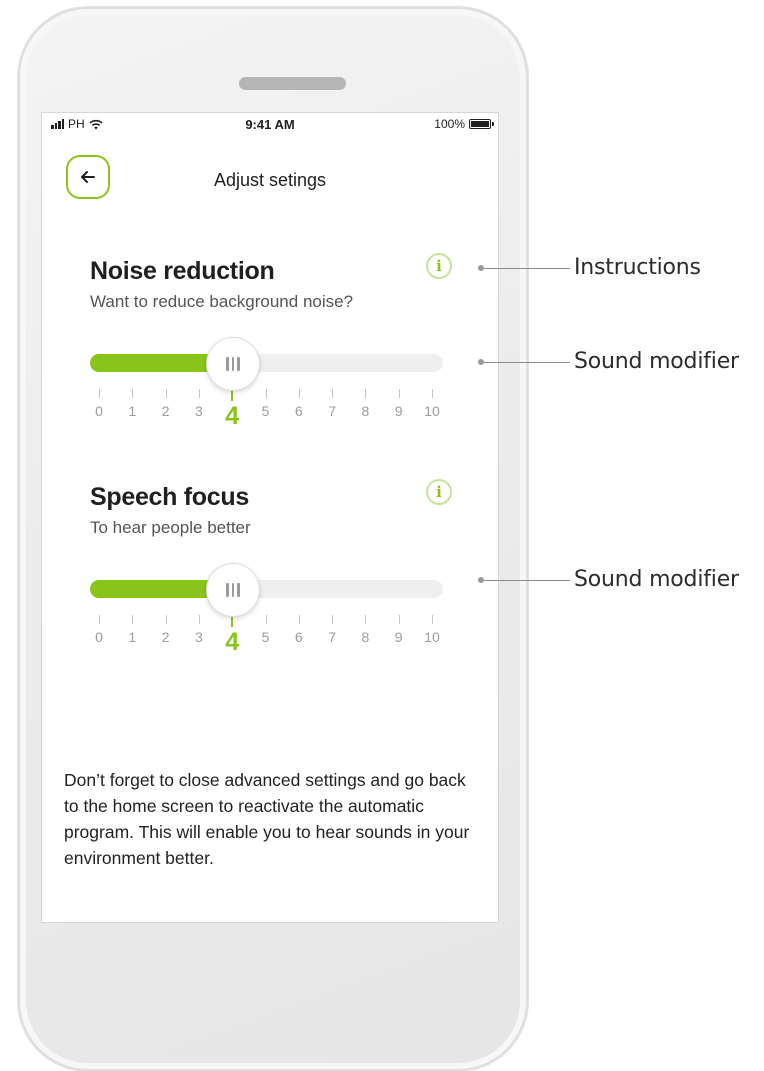 This screenshot has height=1071, width=764. Describe the element at coordinates (637, 267) in the screenshot. I see `callout-label: Instructions` at that location.